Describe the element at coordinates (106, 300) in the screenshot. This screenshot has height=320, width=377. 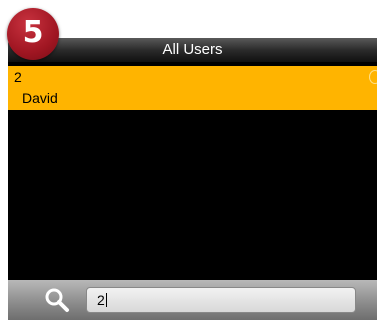
I see `text-caret` at that location.